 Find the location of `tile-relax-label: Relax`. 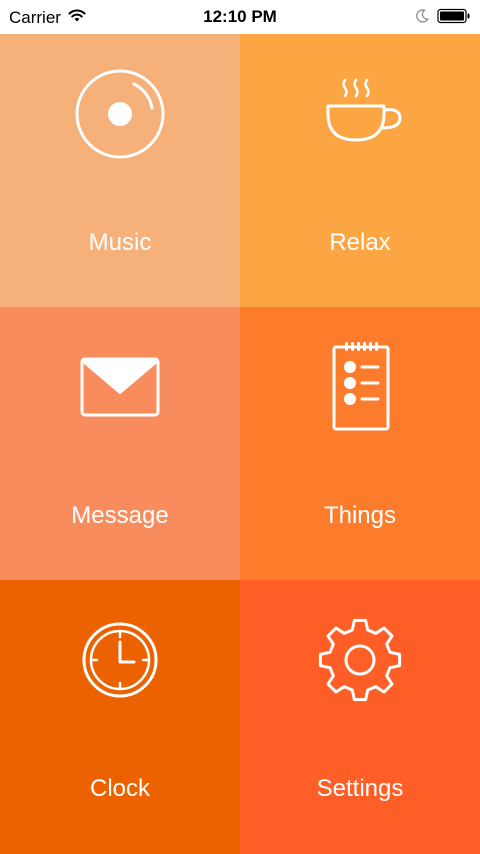

tile-relax-label: Relax is located at coordinates (360, 242).